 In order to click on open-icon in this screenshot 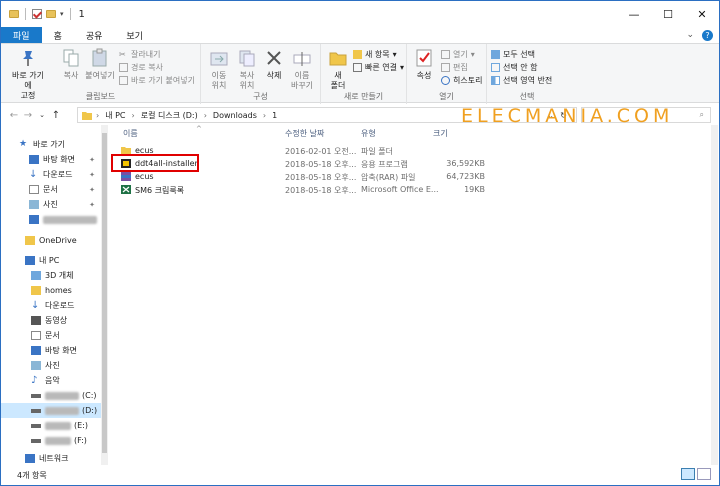, I will do `click(445, 54)`.